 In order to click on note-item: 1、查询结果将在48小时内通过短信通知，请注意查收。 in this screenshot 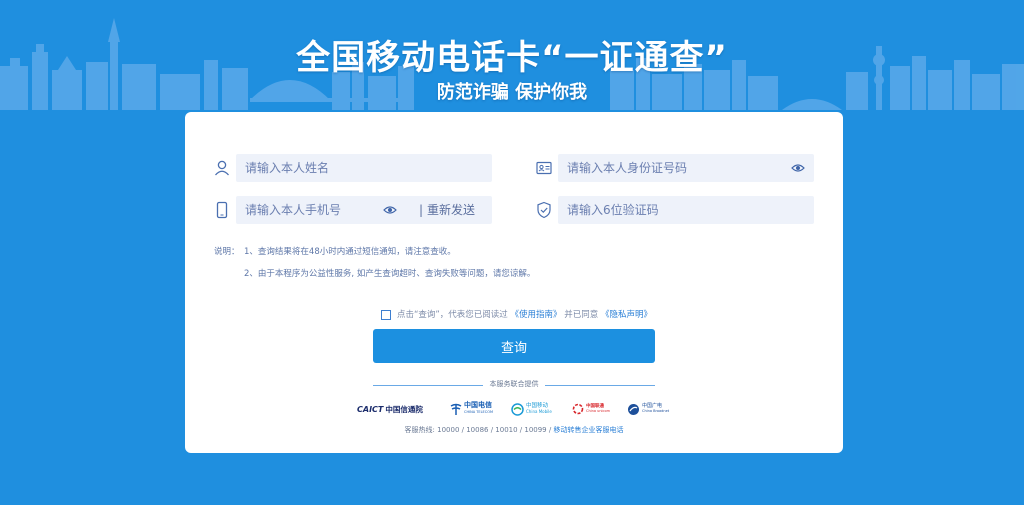, I will do `click(350, 252)`.